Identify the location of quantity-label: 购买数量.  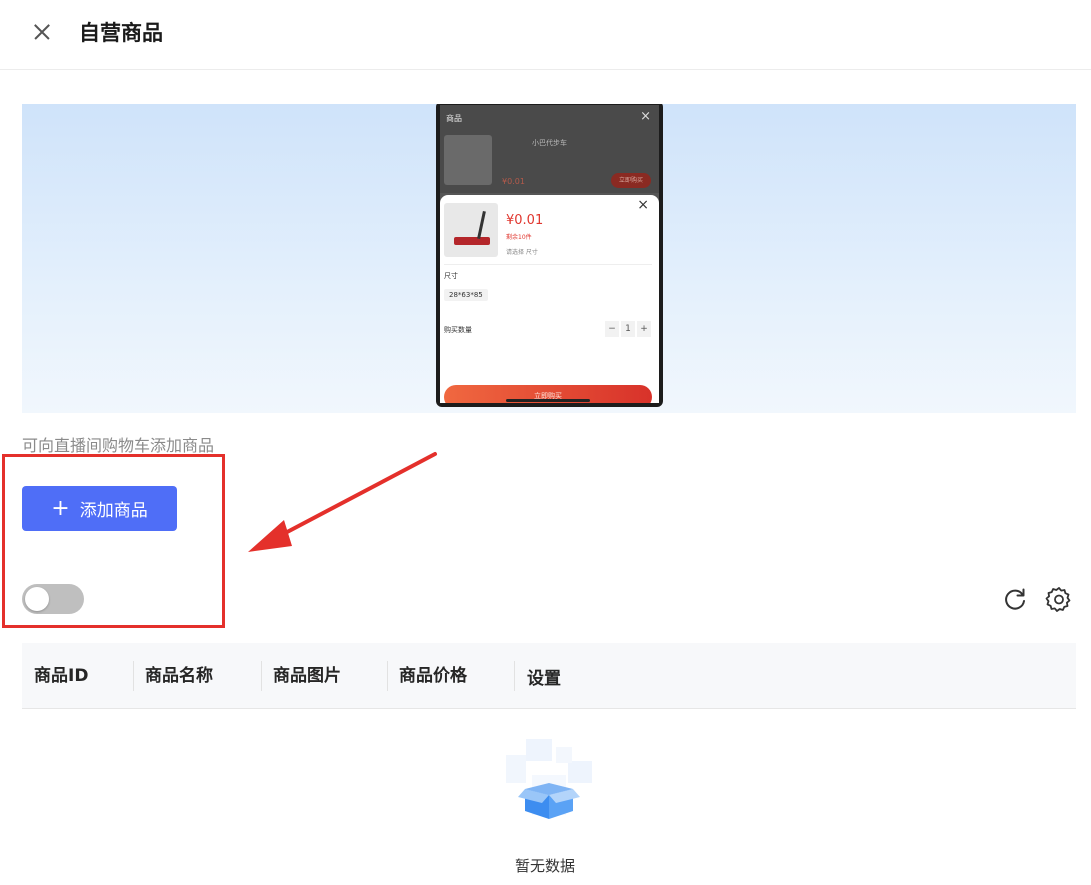
(458, 330).